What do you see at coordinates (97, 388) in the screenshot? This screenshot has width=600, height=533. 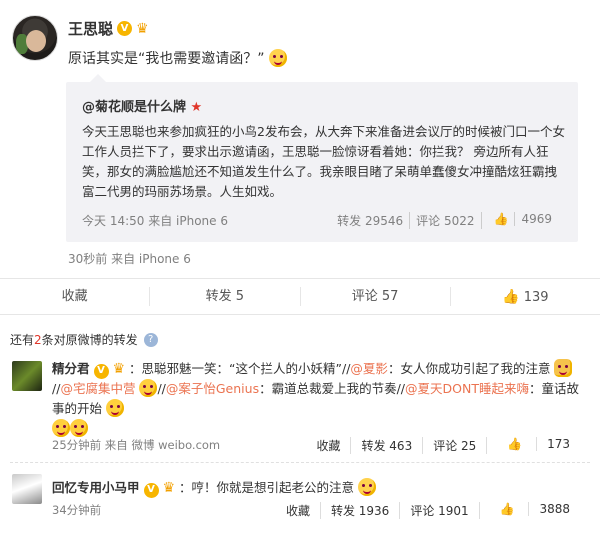 I see `mention-link: @宅腐集中营` at bounding box center [97, 388].